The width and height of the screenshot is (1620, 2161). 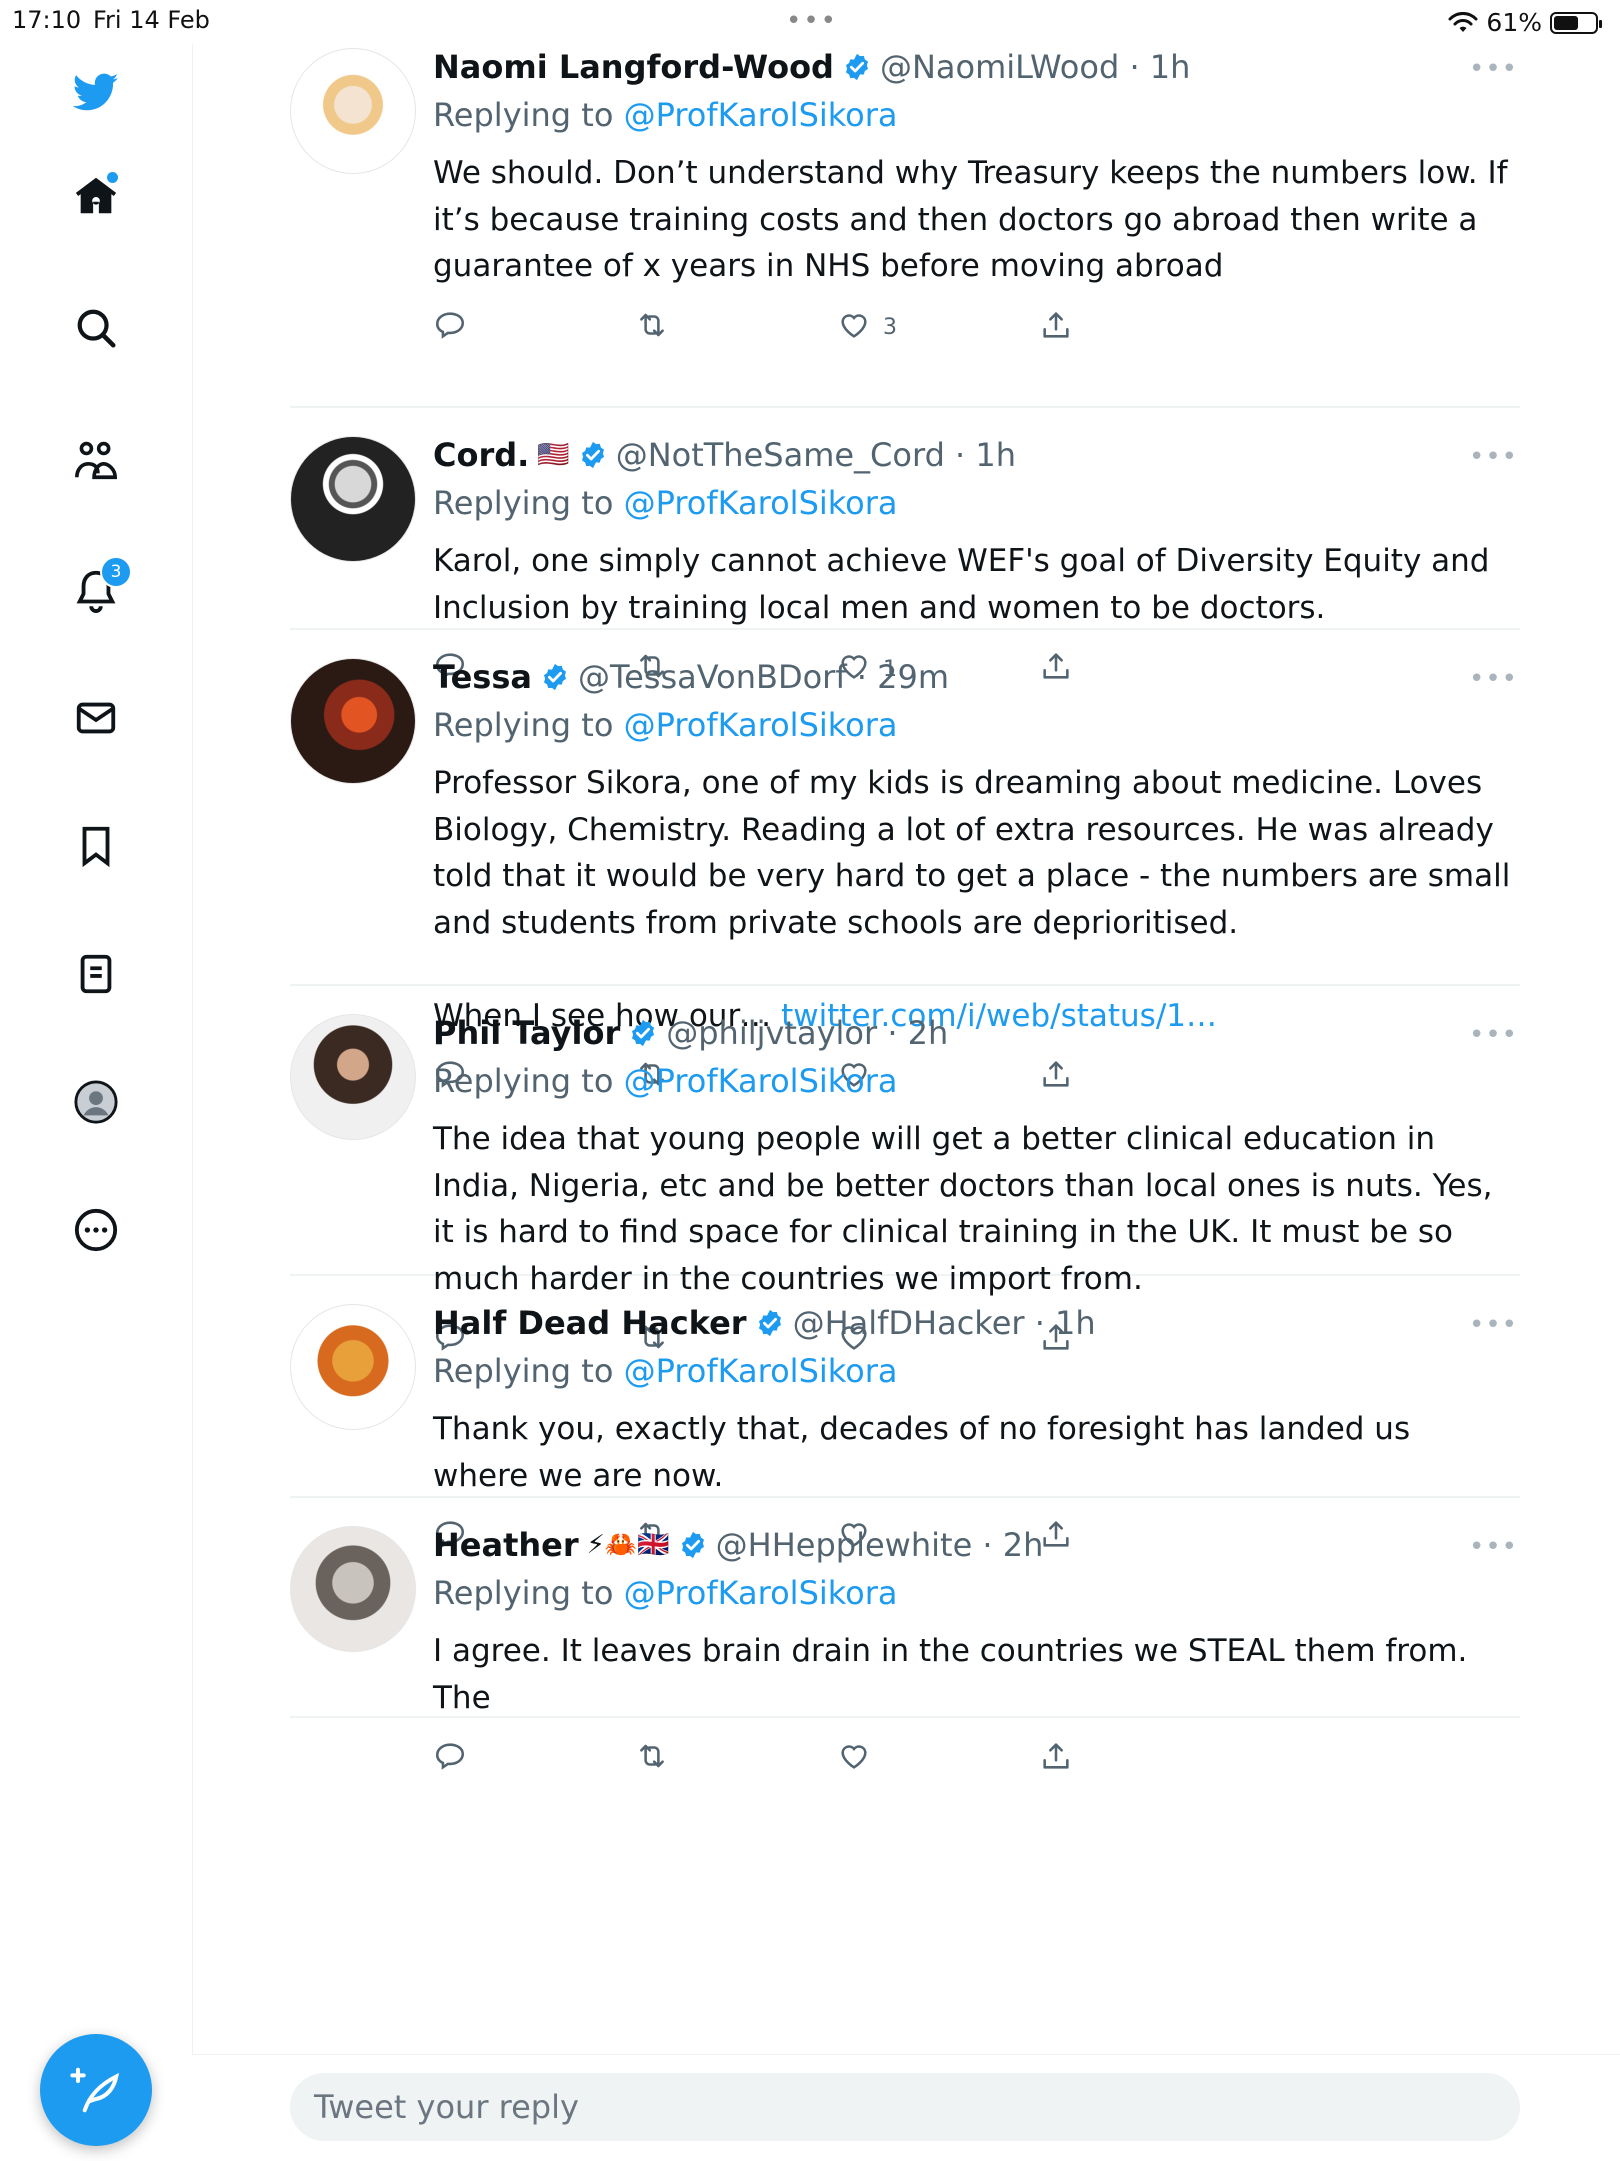 I want to click on author-name: Heather, so click(x=506, y=1545).